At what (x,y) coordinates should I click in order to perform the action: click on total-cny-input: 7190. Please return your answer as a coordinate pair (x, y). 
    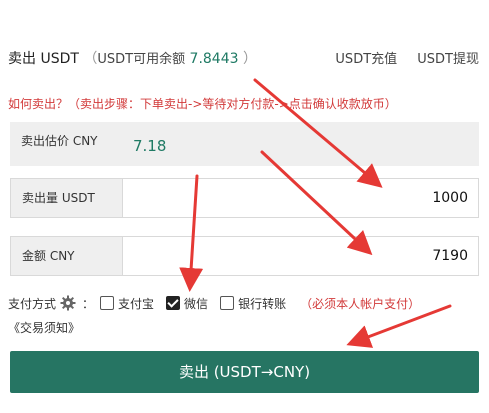
    Looking at the image, I should click on (450, 256).